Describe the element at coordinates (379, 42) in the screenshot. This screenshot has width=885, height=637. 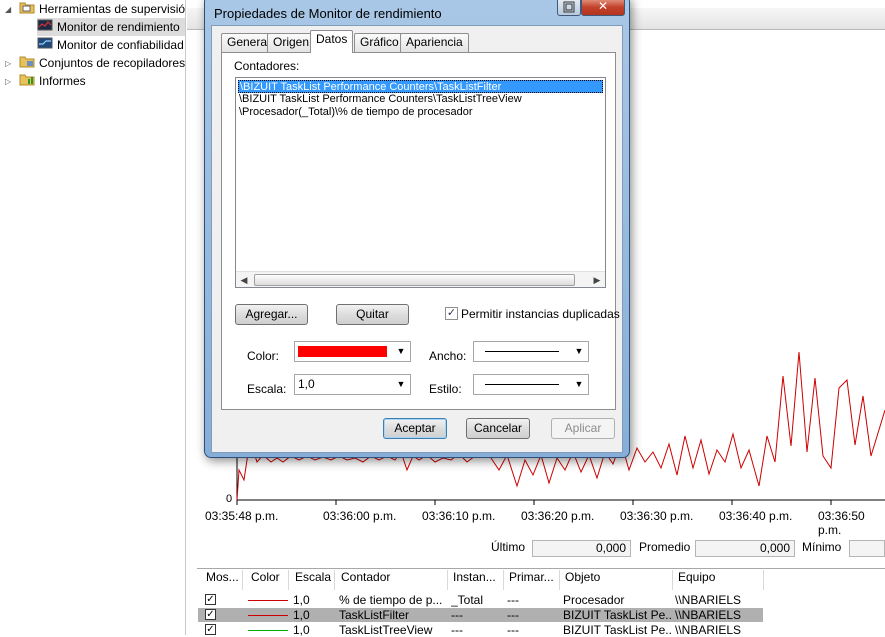
I see `tab-graph: Gráfico` at that location.